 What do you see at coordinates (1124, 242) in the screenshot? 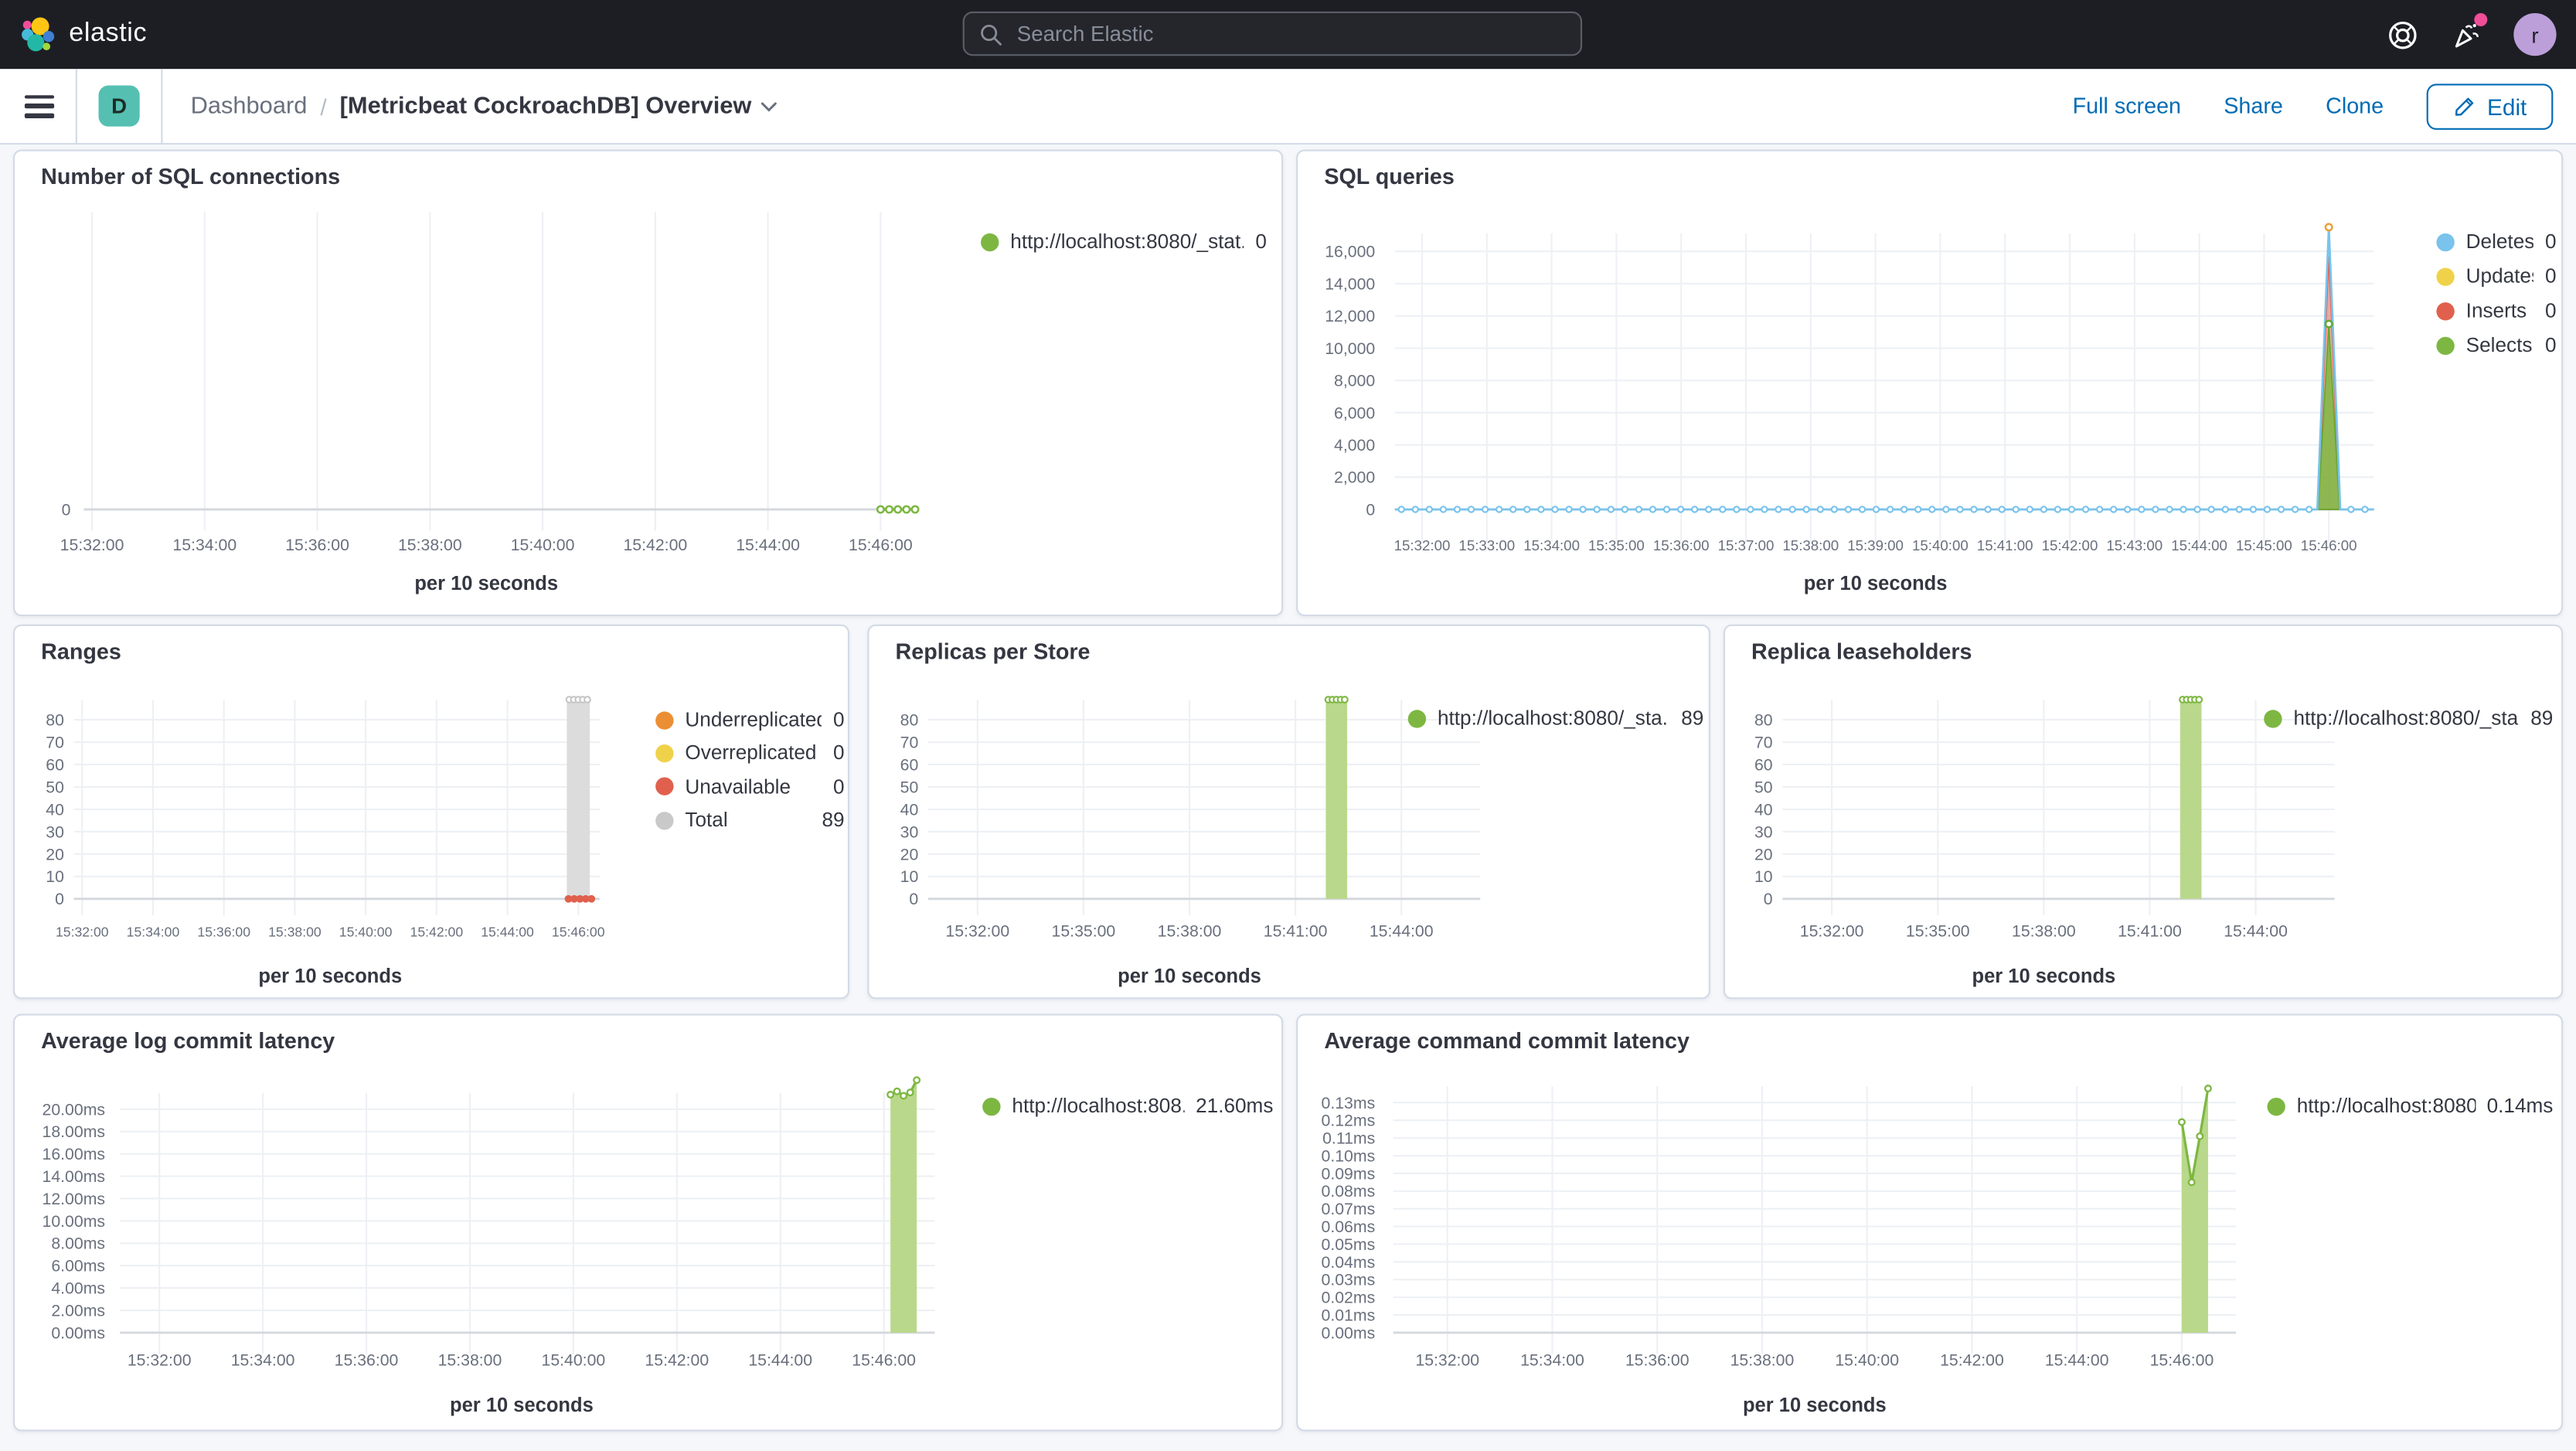
I see `legend-item: http://localhost:8080/_stat... 0` at bounding box center [1124, 242].